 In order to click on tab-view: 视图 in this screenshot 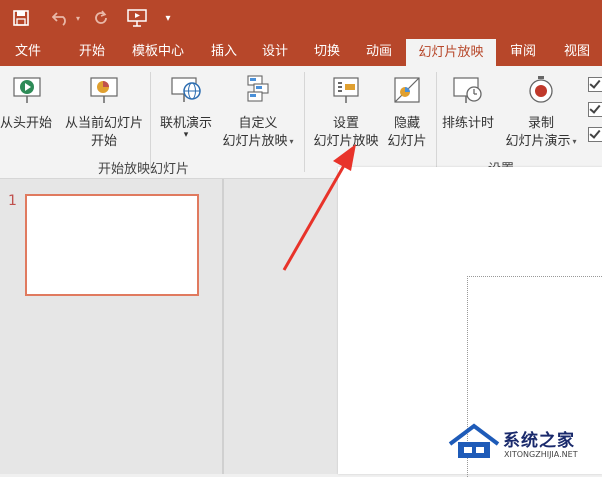, I will do `click(577, 51)`.